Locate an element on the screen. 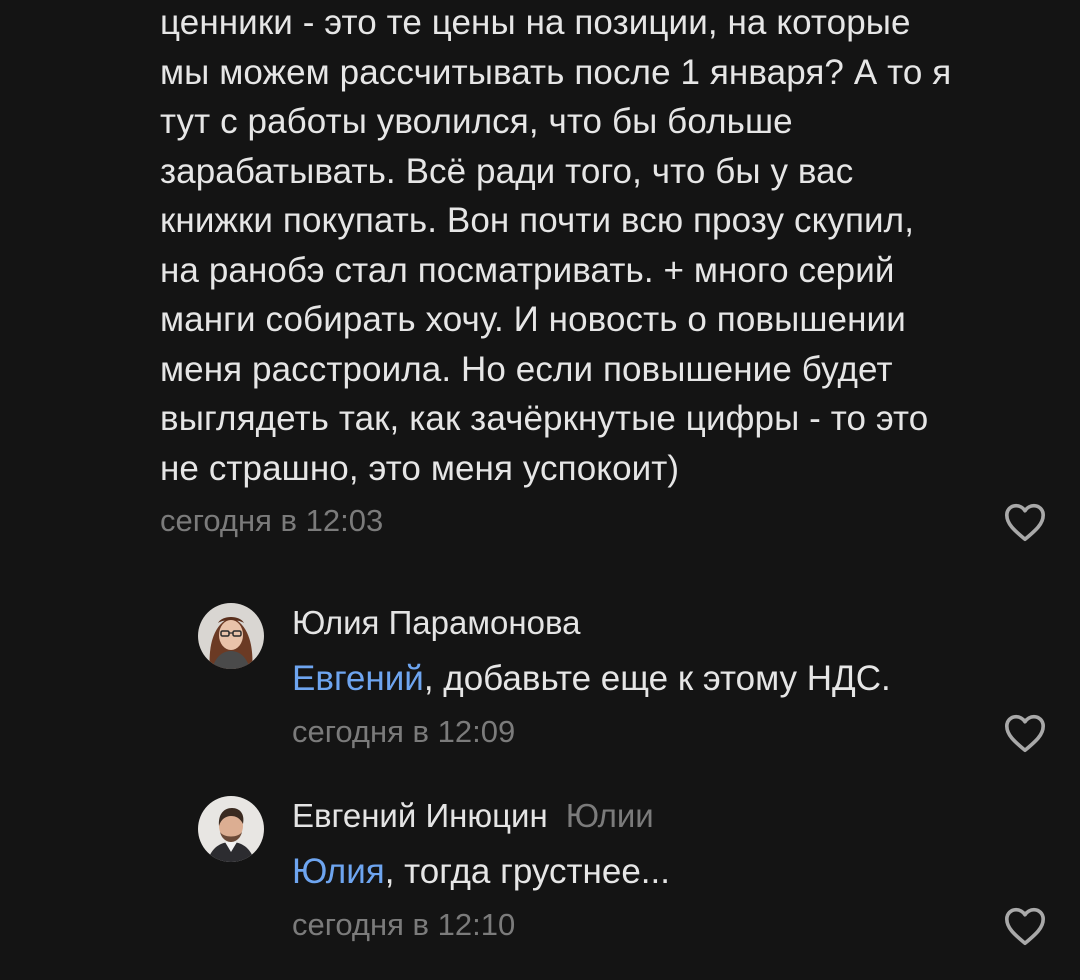 This screenshot has width=1080, height=980. reply-message: , добавьте еще к этому НДС. is located at coordinates (657, 678).